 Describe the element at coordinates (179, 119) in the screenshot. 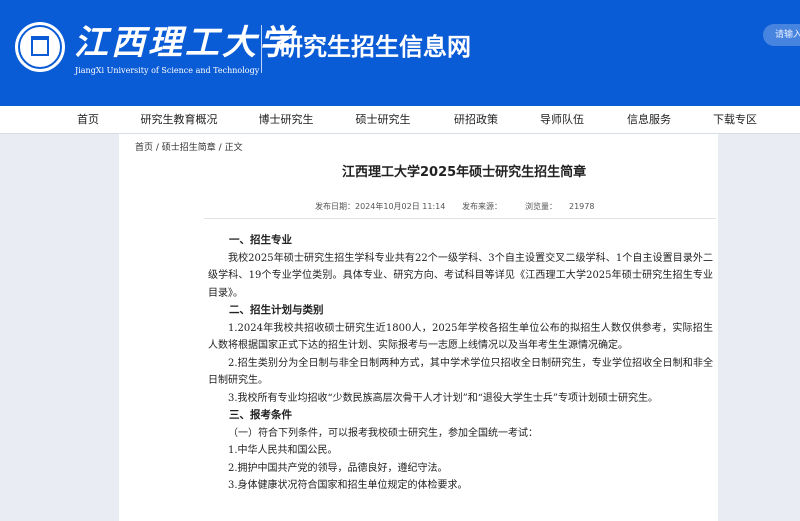

I see `nav-item-graduate-education-overview: 研究生教育概况` at that location.